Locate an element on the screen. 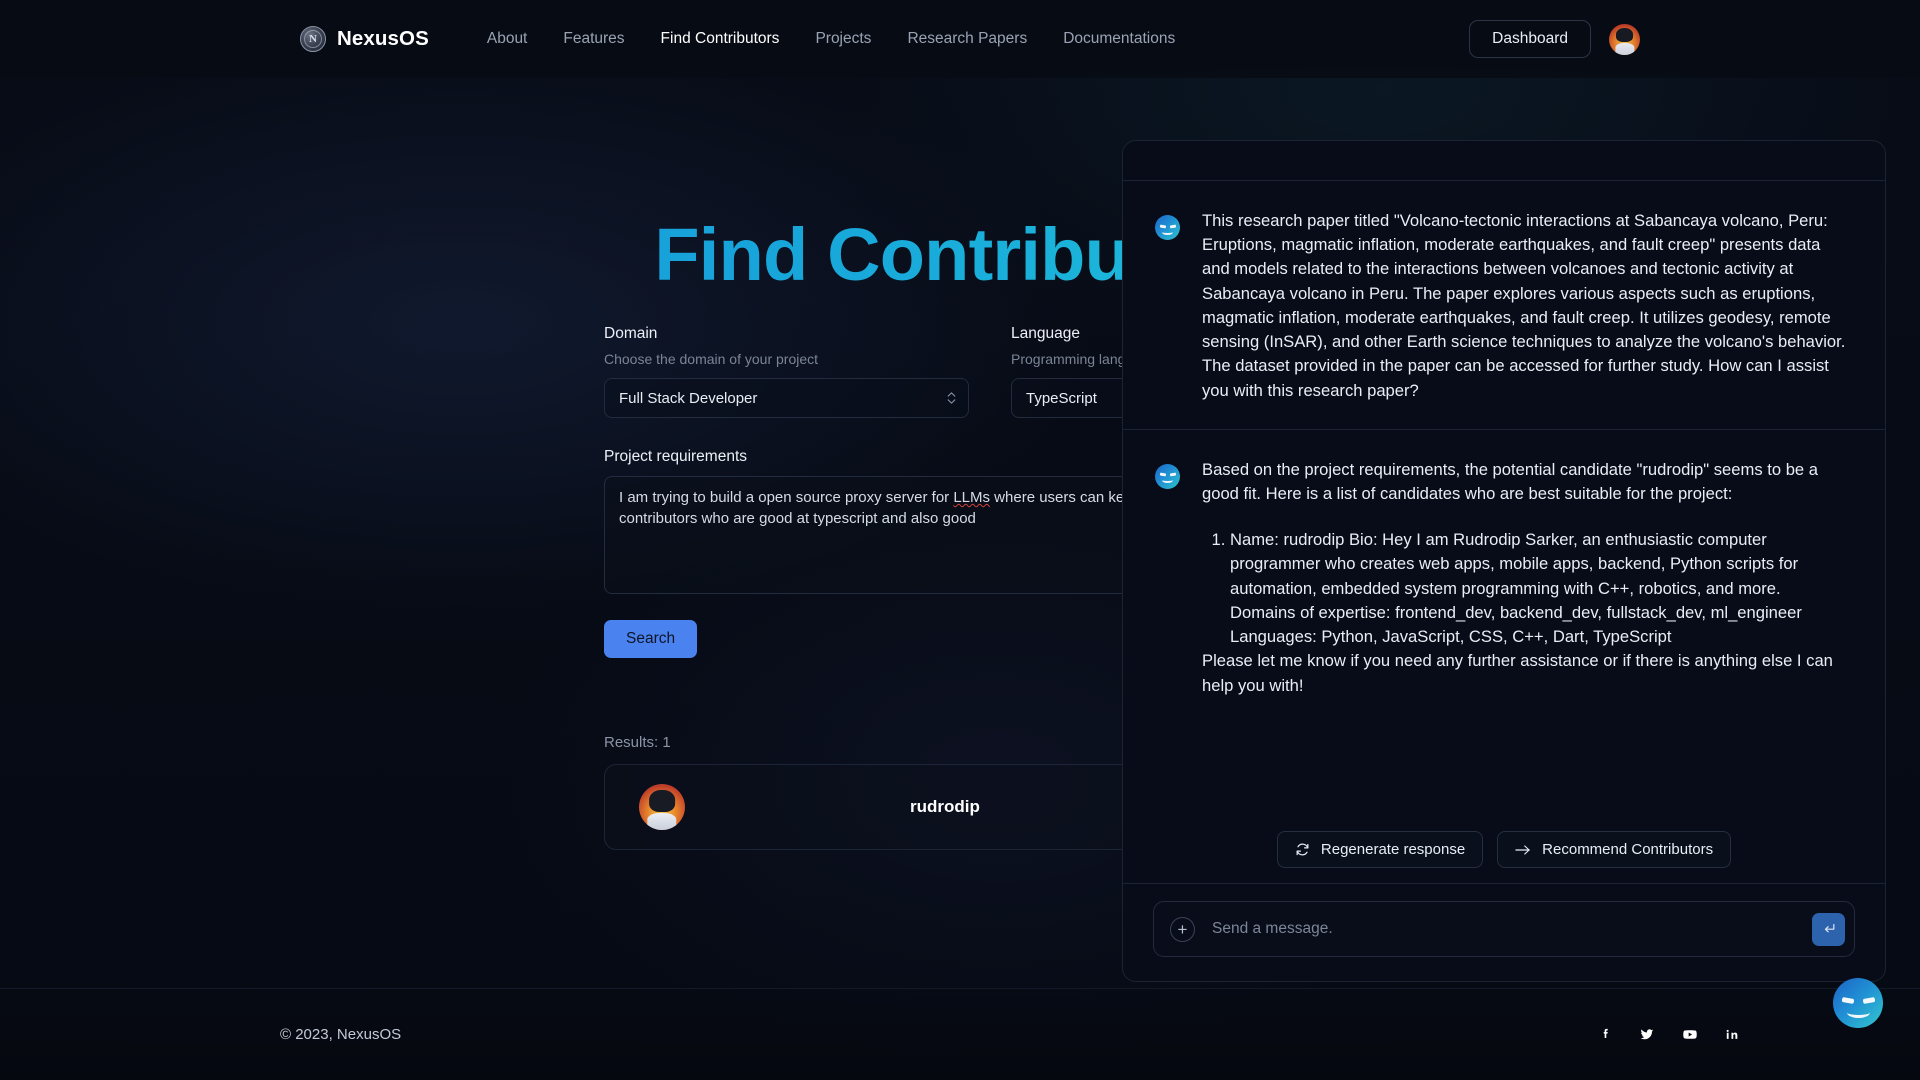  req-text-misspelled: LLMs is located at coordinates (972, 497).